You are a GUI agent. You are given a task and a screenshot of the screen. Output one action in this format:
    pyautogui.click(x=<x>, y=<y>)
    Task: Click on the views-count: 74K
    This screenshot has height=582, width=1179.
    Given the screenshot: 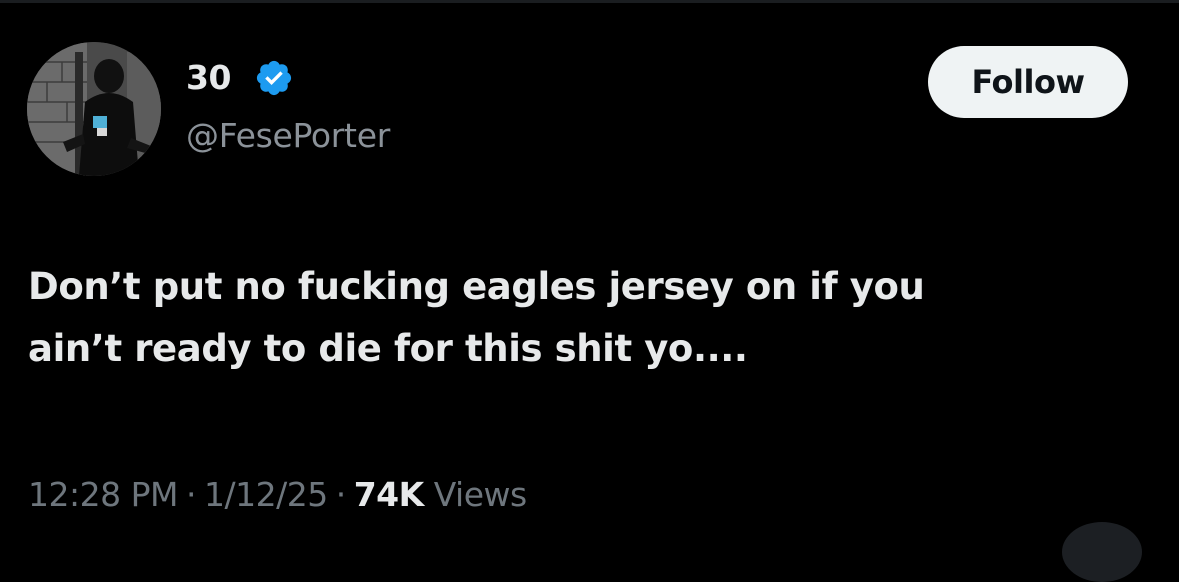 What is the action you would take?
    pyautogui.click(x=389, y=494)
    